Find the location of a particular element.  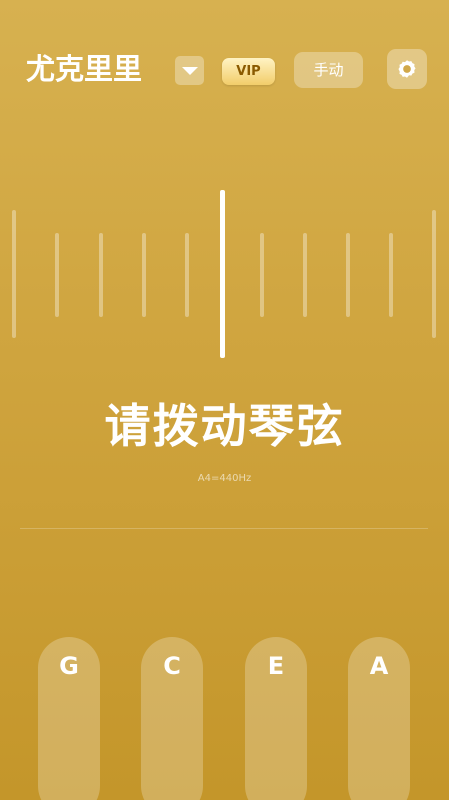

pluck-string-prompt: 请拨动琴弦 is located at coordinates (224, 426).